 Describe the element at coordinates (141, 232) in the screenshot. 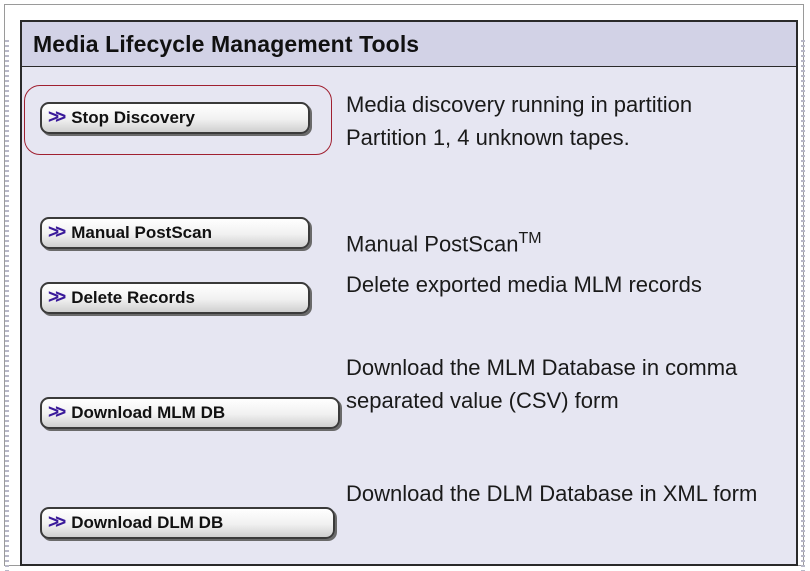

I see `manual-postscan-label: Manual PostScan` at that location.